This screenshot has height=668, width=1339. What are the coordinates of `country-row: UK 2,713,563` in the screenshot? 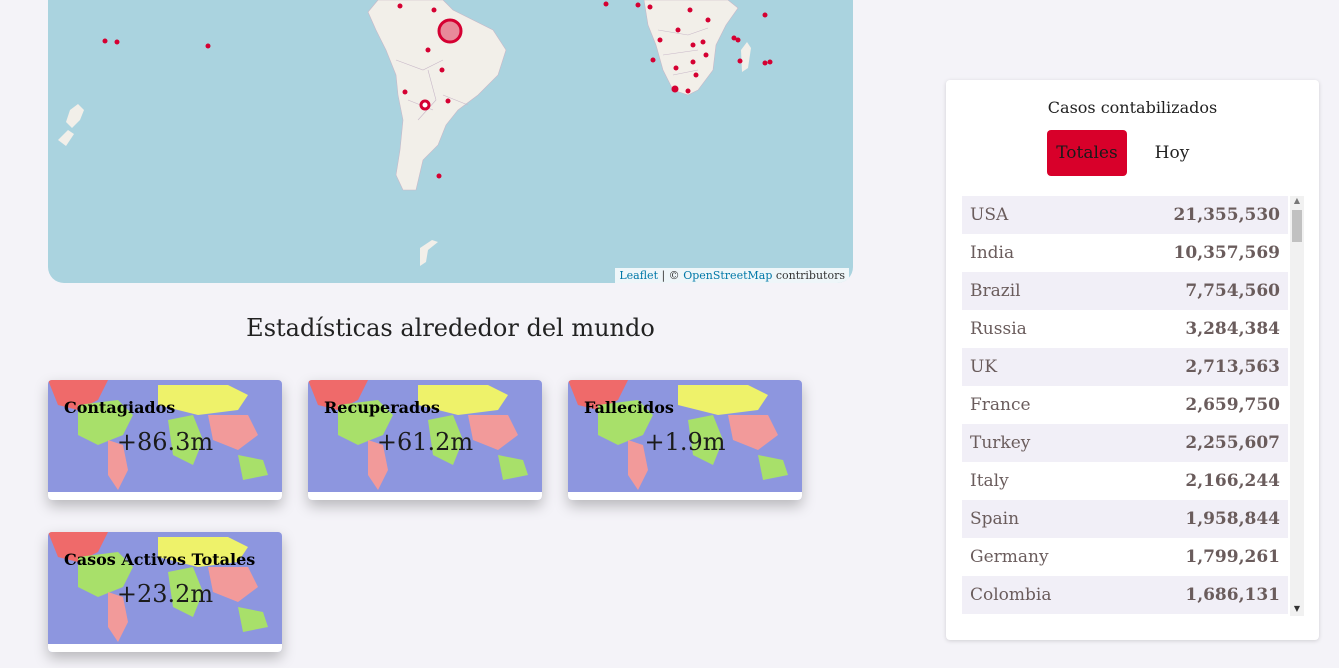 It's located at (1125, 367).